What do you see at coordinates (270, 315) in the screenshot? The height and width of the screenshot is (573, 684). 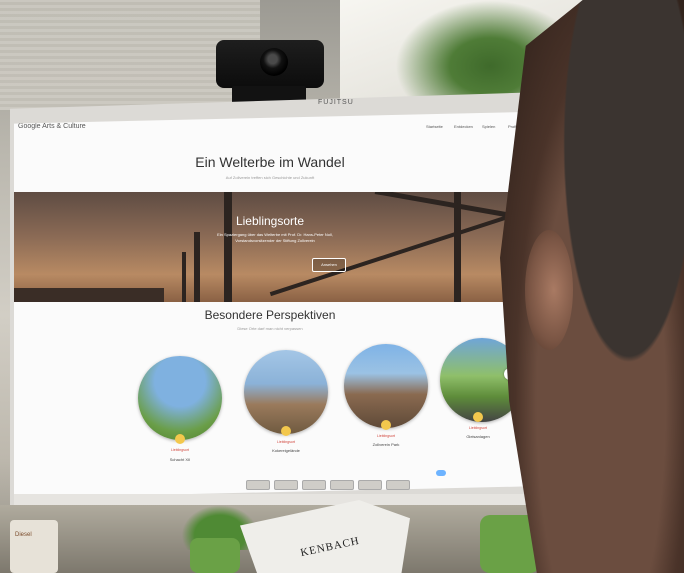 I see `section-title: Besondere Perspektiven` at bounding box center [270, 315].